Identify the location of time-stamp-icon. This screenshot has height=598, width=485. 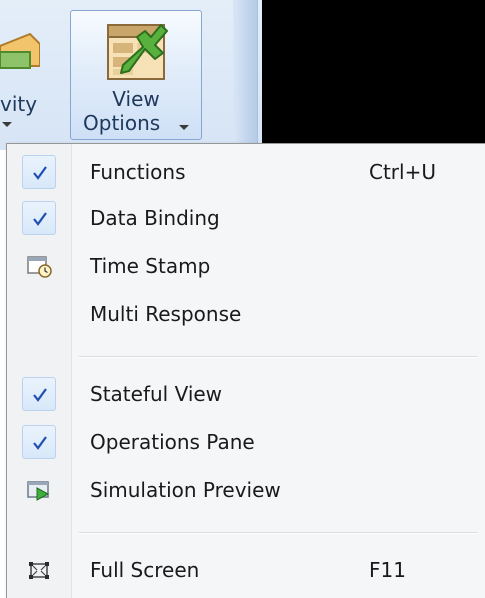
(39, 266).